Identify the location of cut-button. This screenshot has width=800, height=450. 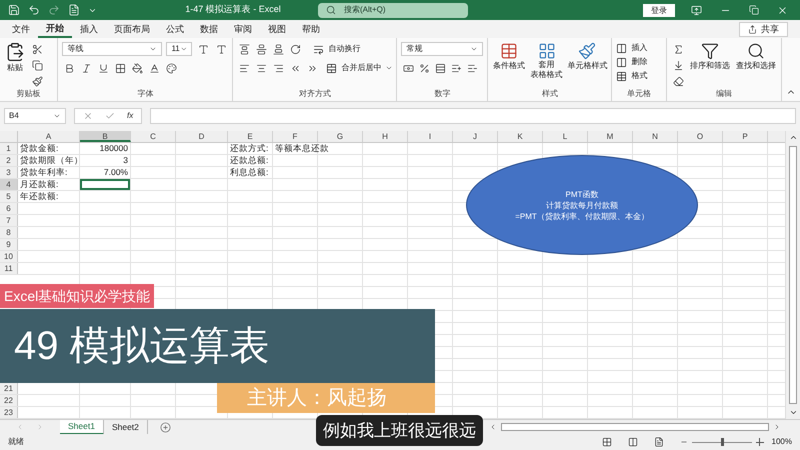
(37, 49).